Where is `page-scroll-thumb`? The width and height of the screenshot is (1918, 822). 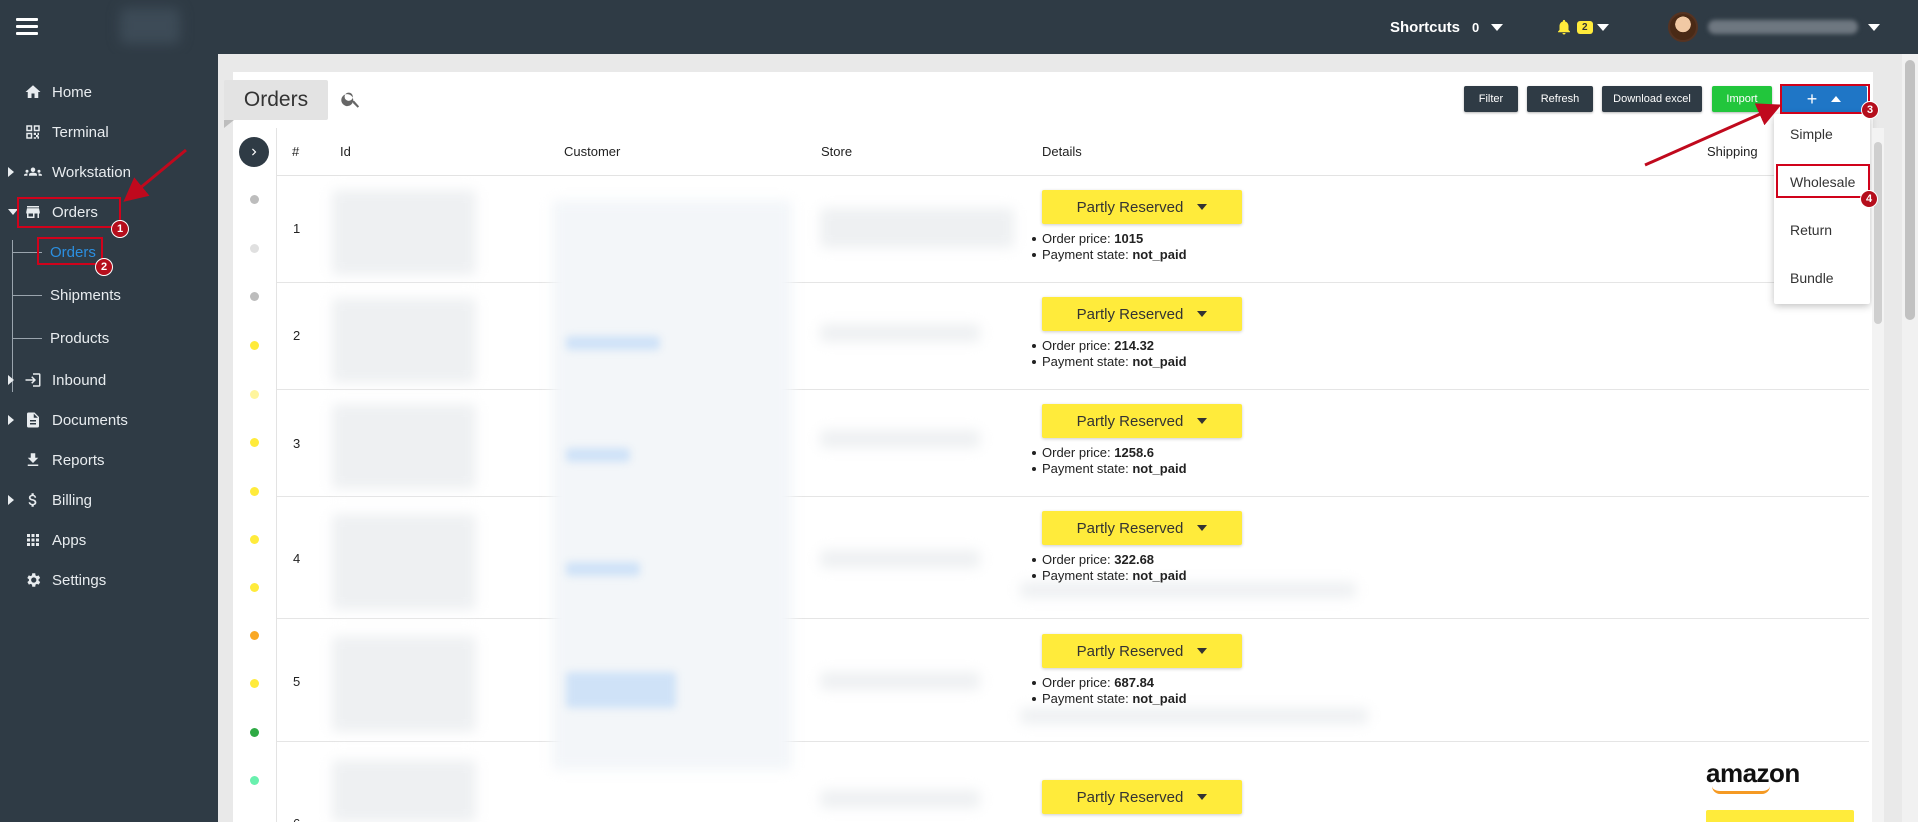
page-scroll-thumb is located at coordinates (1910, 190).